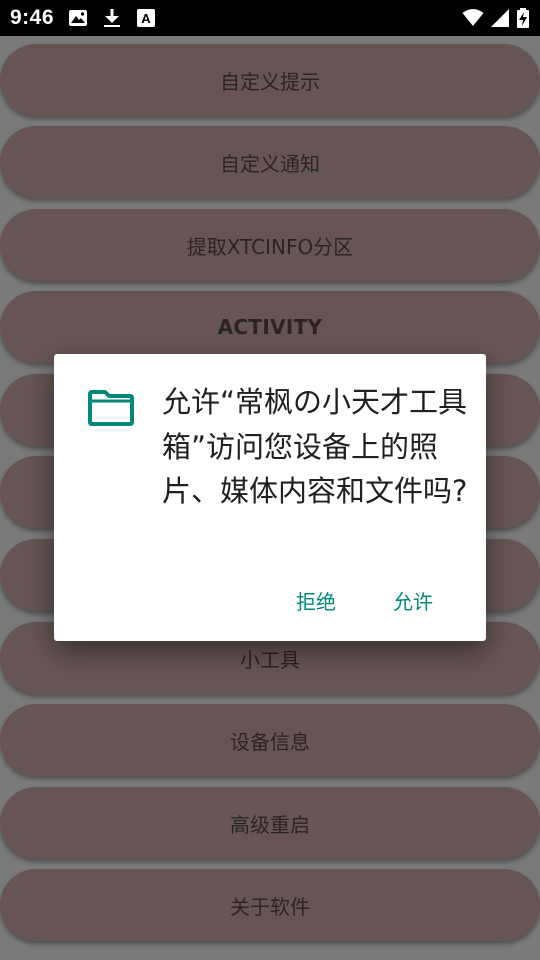 The image size is (540, 960). Describe the element at coordinates (316, 600) in the screenshot. I see `deny-button: 拒绝` at that location.